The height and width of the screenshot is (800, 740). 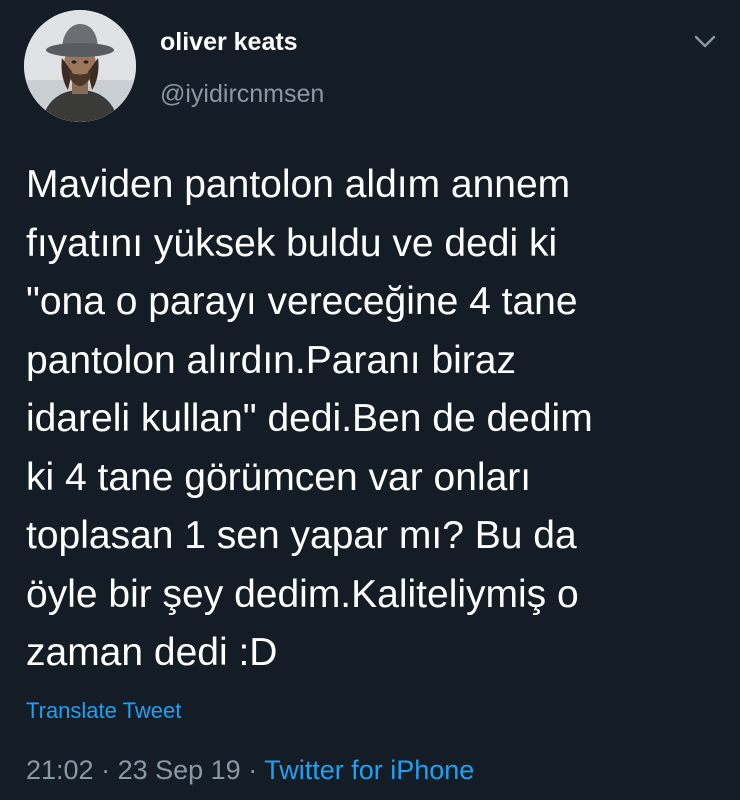 I want to click on tweet-time: 21:02, so click(x=60, y=770).